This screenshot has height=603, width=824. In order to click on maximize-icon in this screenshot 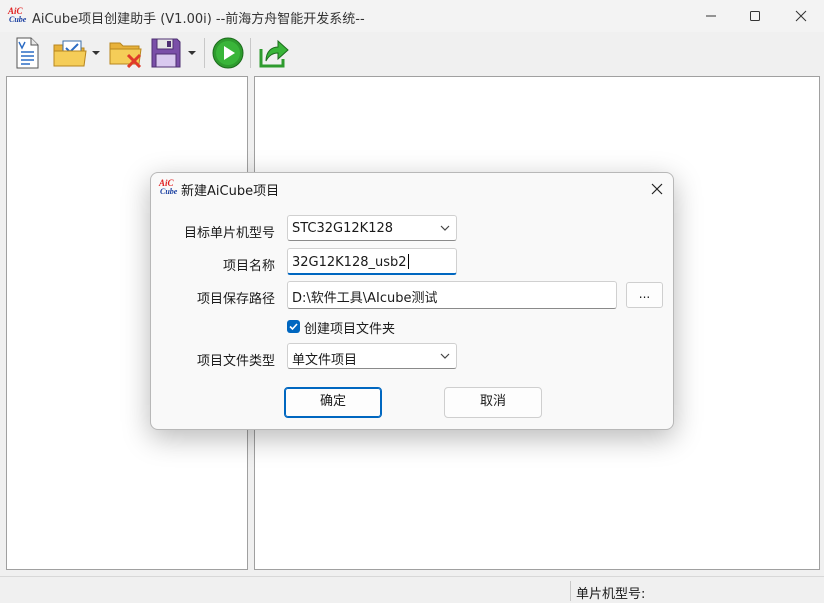, I will do `click(755, 16)`.